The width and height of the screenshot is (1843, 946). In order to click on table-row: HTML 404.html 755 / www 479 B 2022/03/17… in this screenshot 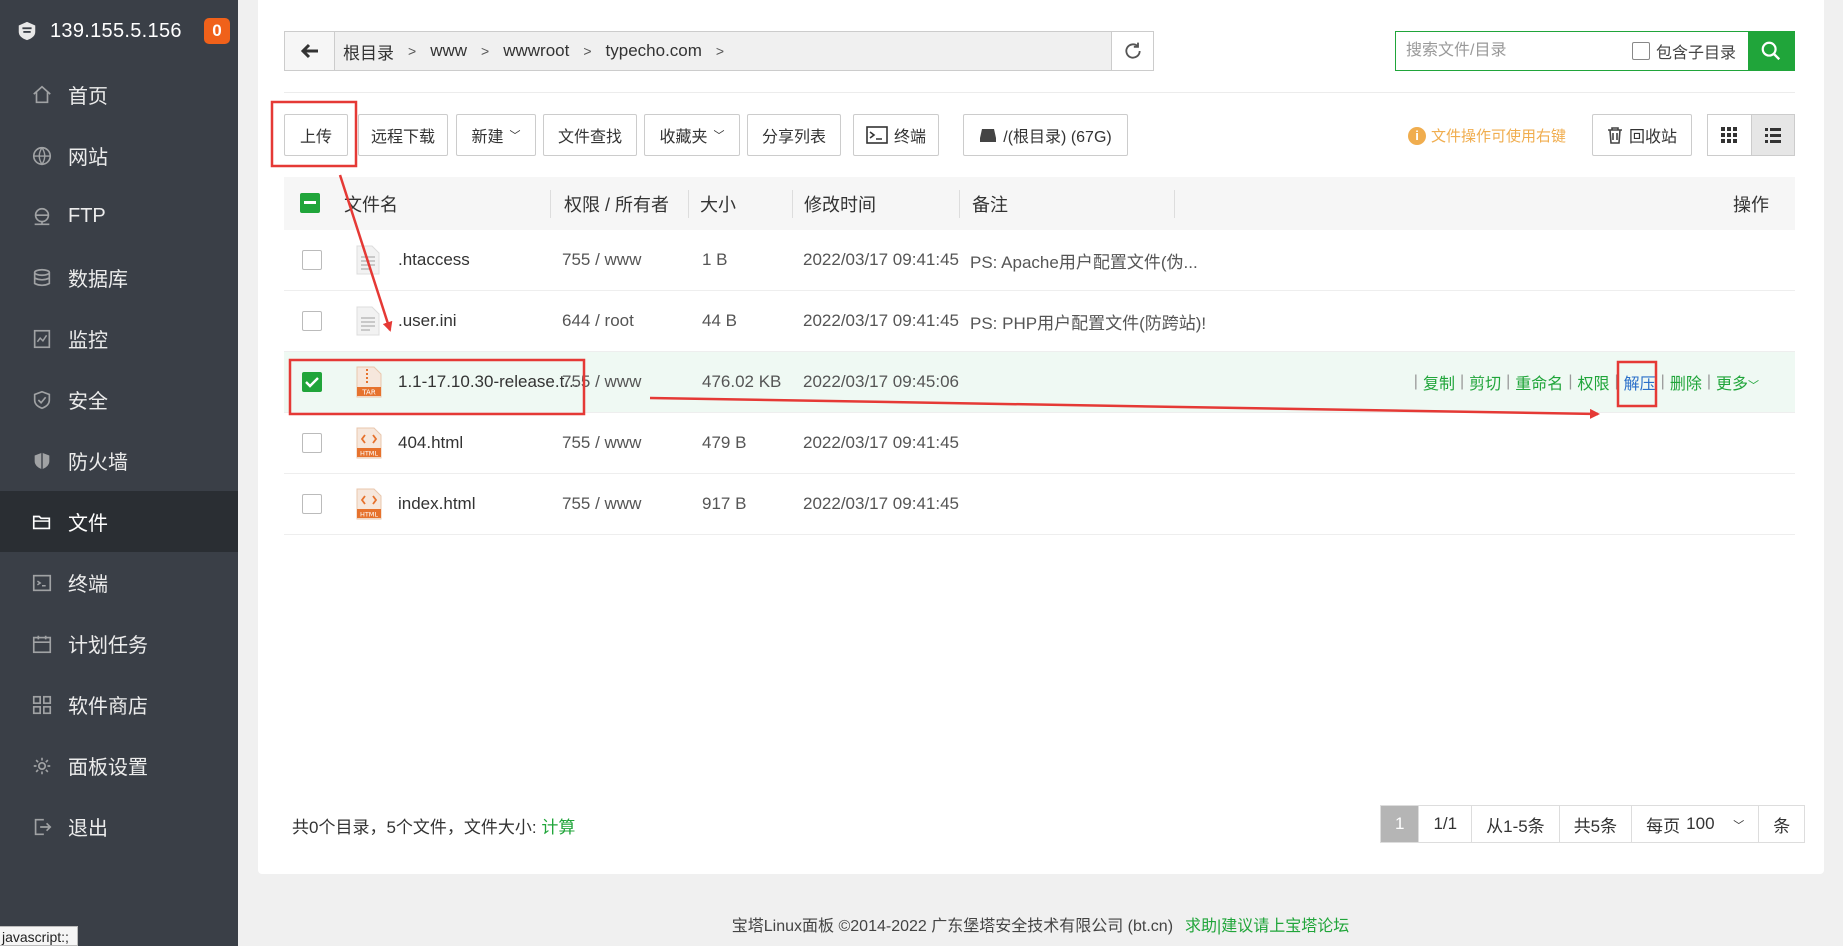, I will do `click(1039, 443)`.